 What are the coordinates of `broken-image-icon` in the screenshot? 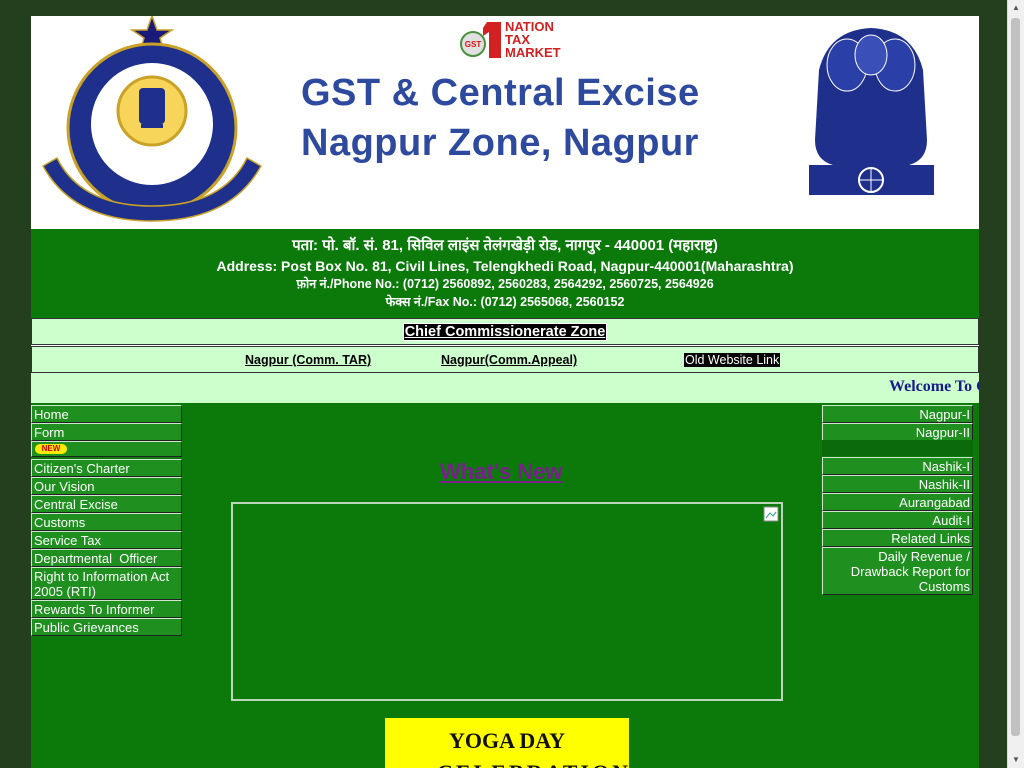 It's located at (771, 514).